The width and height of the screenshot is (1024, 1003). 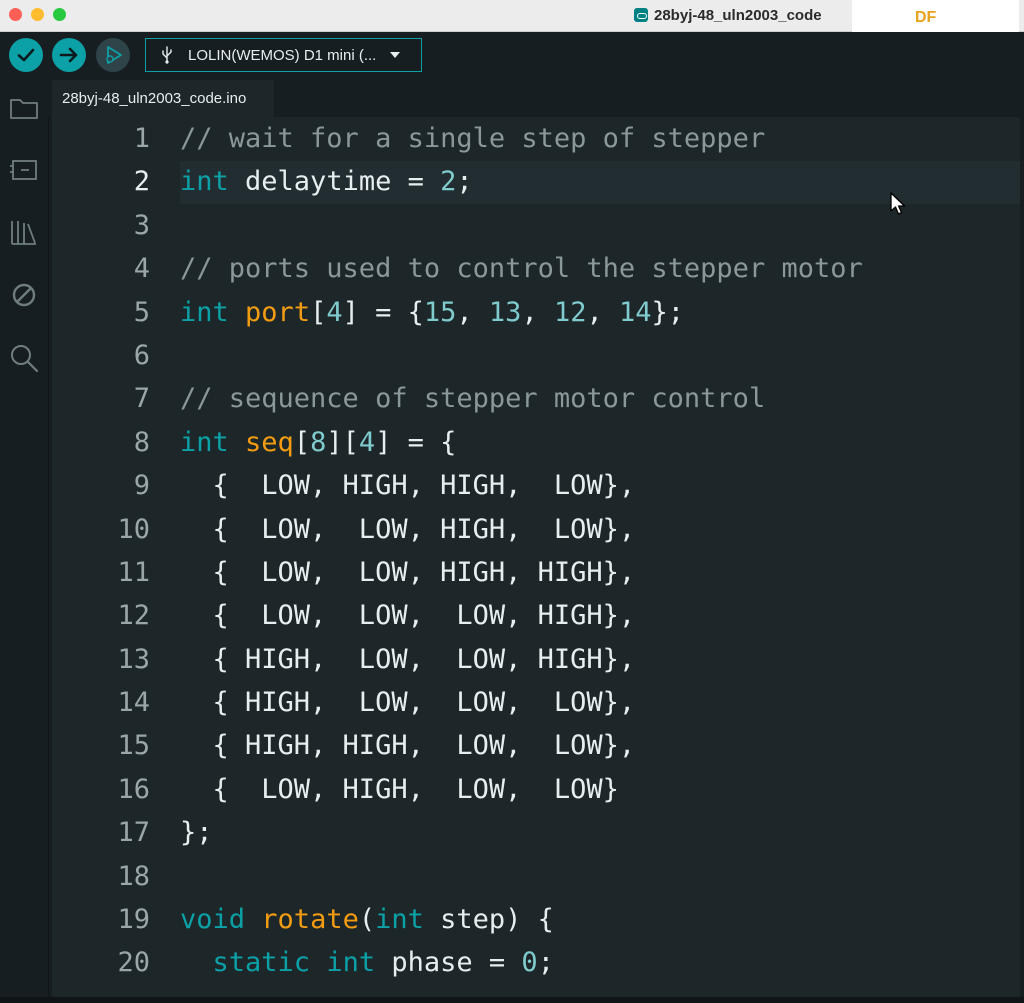 What do you see at coordinates (600, 615) in the screenshot?
I see `code-line: { LOW, LOW, LOW, HIGH},` at bounding box center [600, 615].